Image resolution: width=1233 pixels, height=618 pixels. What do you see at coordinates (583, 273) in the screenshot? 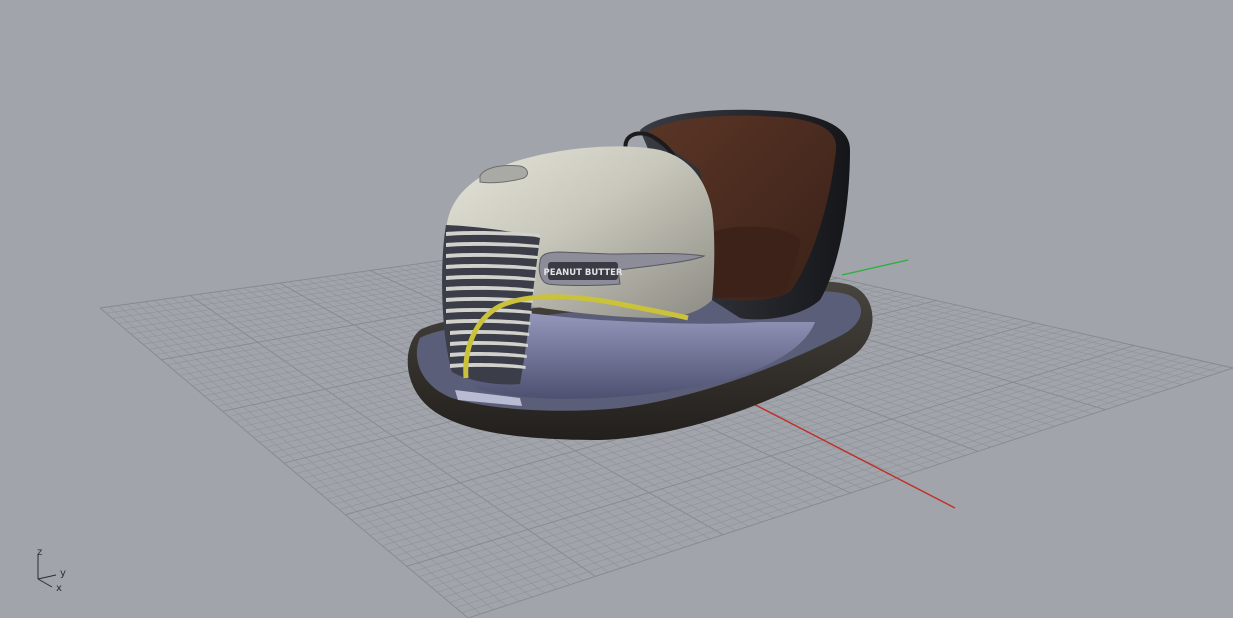
I see `badge-text: PEANUT BUTTER` at bounding box center [583, 273].